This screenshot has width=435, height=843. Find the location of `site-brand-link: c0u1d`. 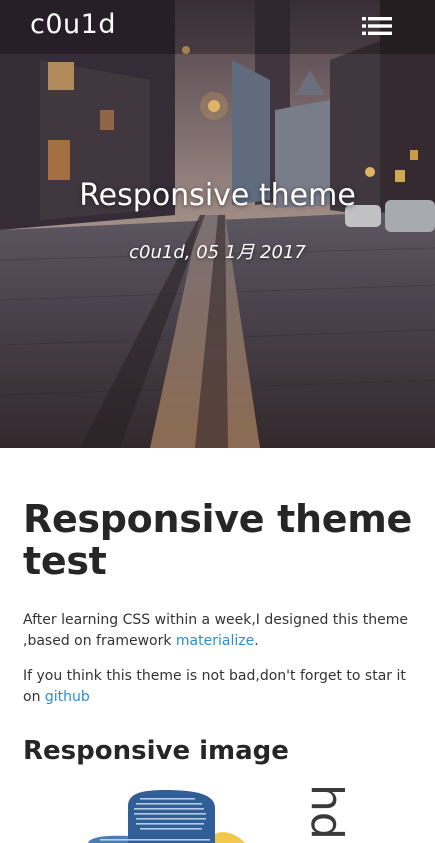

site-brand-link: c0u1d is located at coordinates (73, 24).